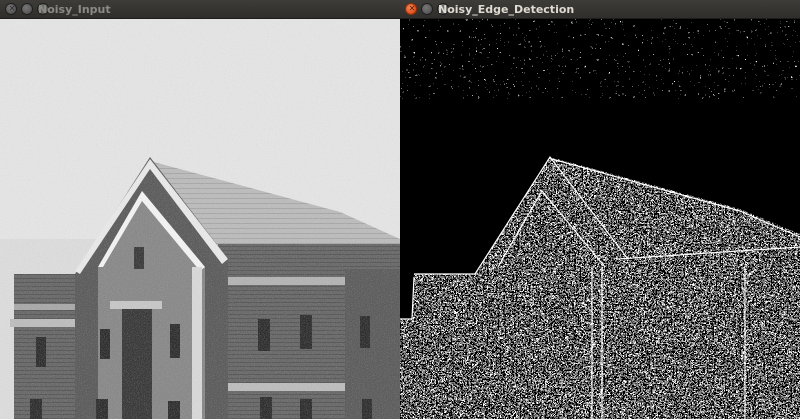 The height and width of the screenshot is (419, 800). I want to click on window-title: Noisy_Input, so click(74, 9).